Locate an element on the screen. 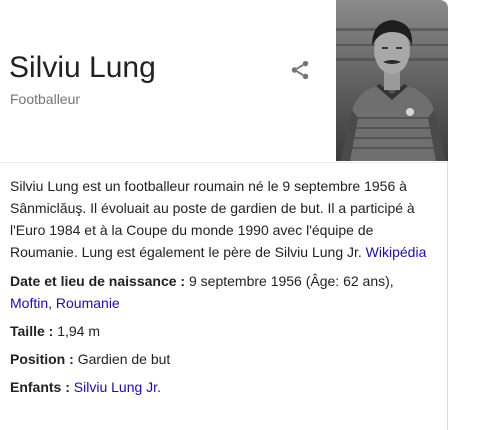 This screenshot has width=478, height=430. fact-position-label: Position is located at coordinates (38, 359).